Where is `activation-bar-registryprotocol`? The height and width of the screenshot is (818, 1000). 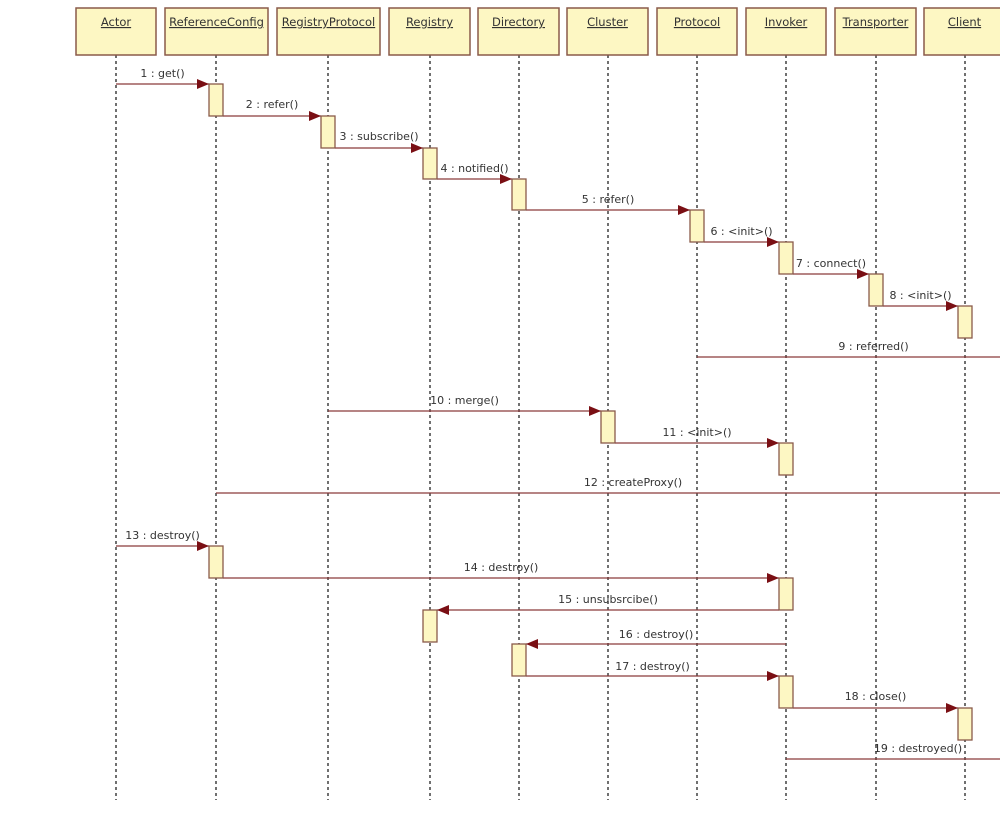 activation-bar-registryprotocol is located at coordinates (328, 132).